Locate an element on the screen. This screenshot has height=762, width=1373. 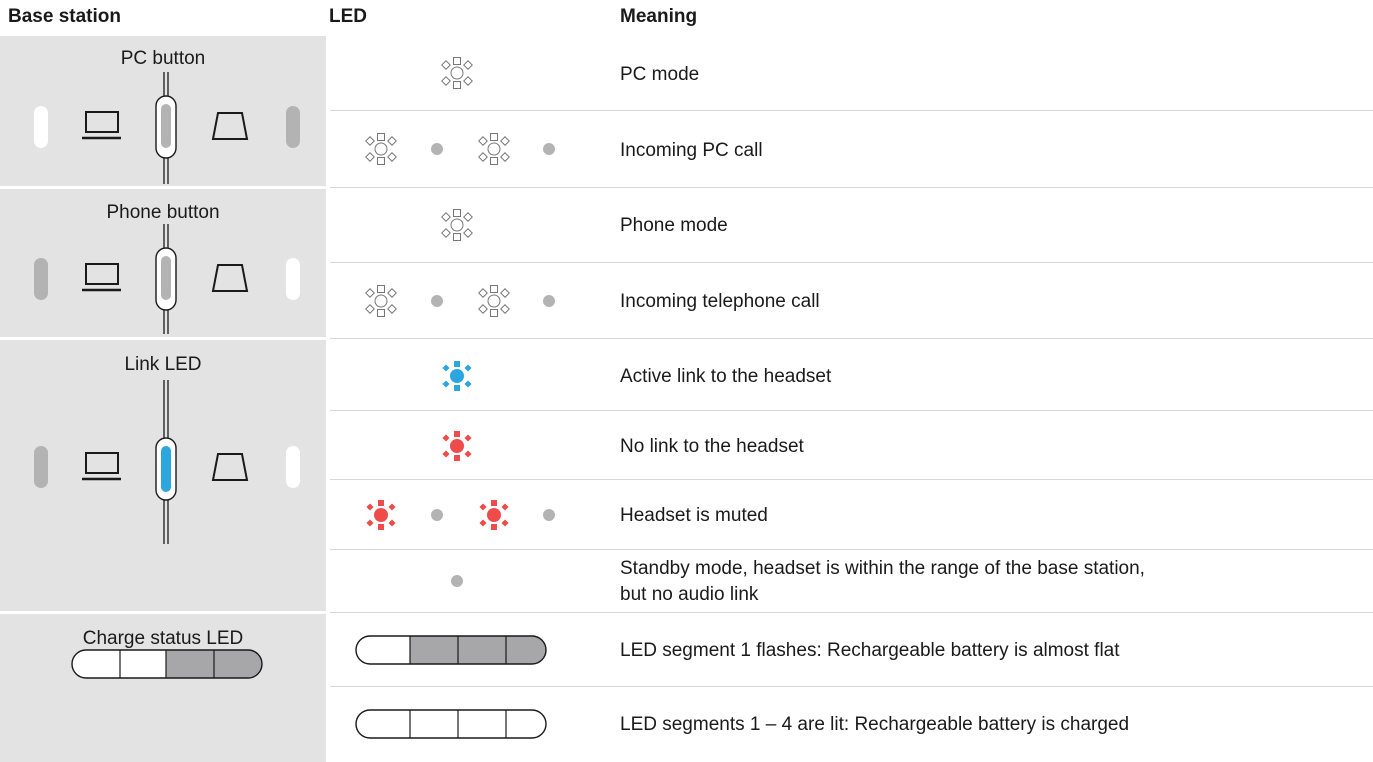
battery-charged-icon is located at coordinates (451, 724).